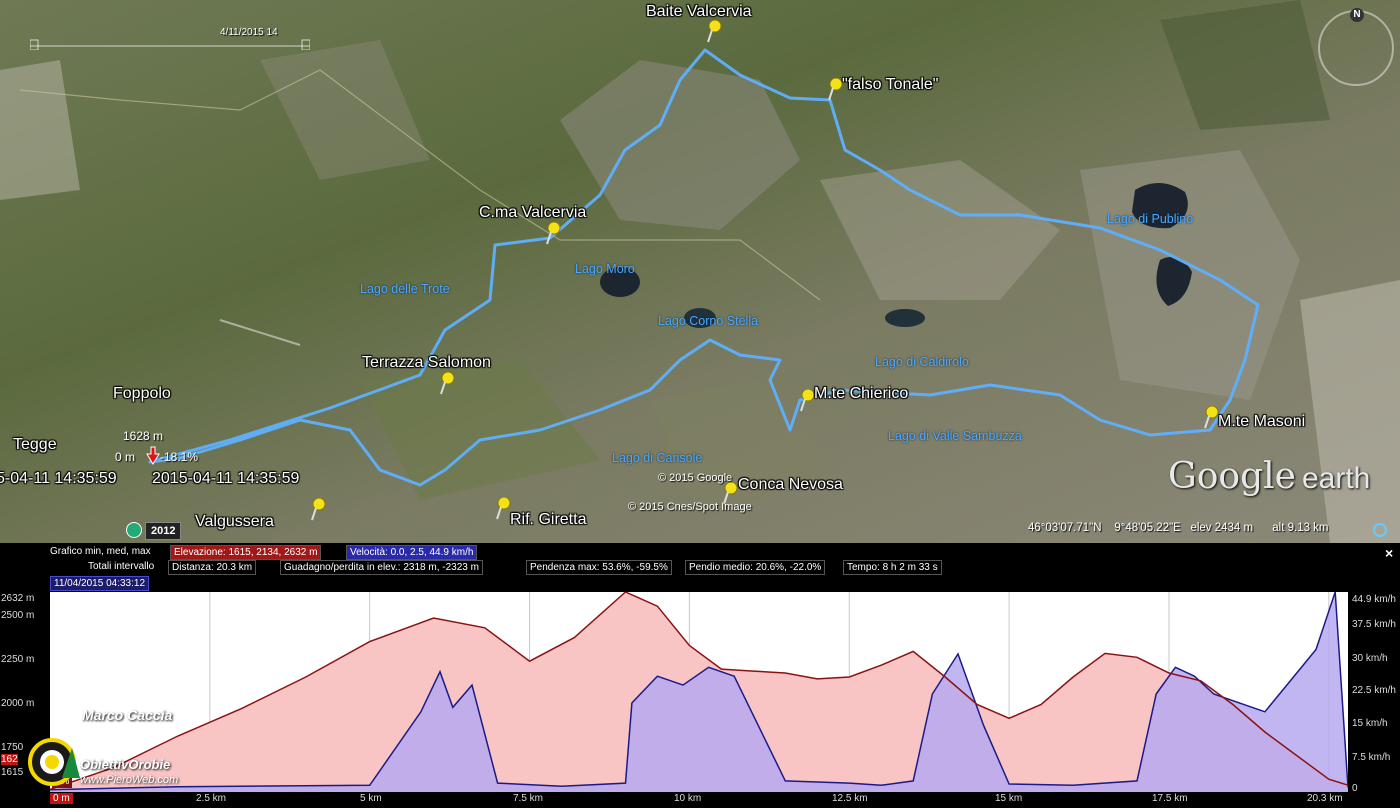 The width and height of the screenshot is (1400, 808). I want to click on distance-tick-label: 12.5 km, so click(850, 798).